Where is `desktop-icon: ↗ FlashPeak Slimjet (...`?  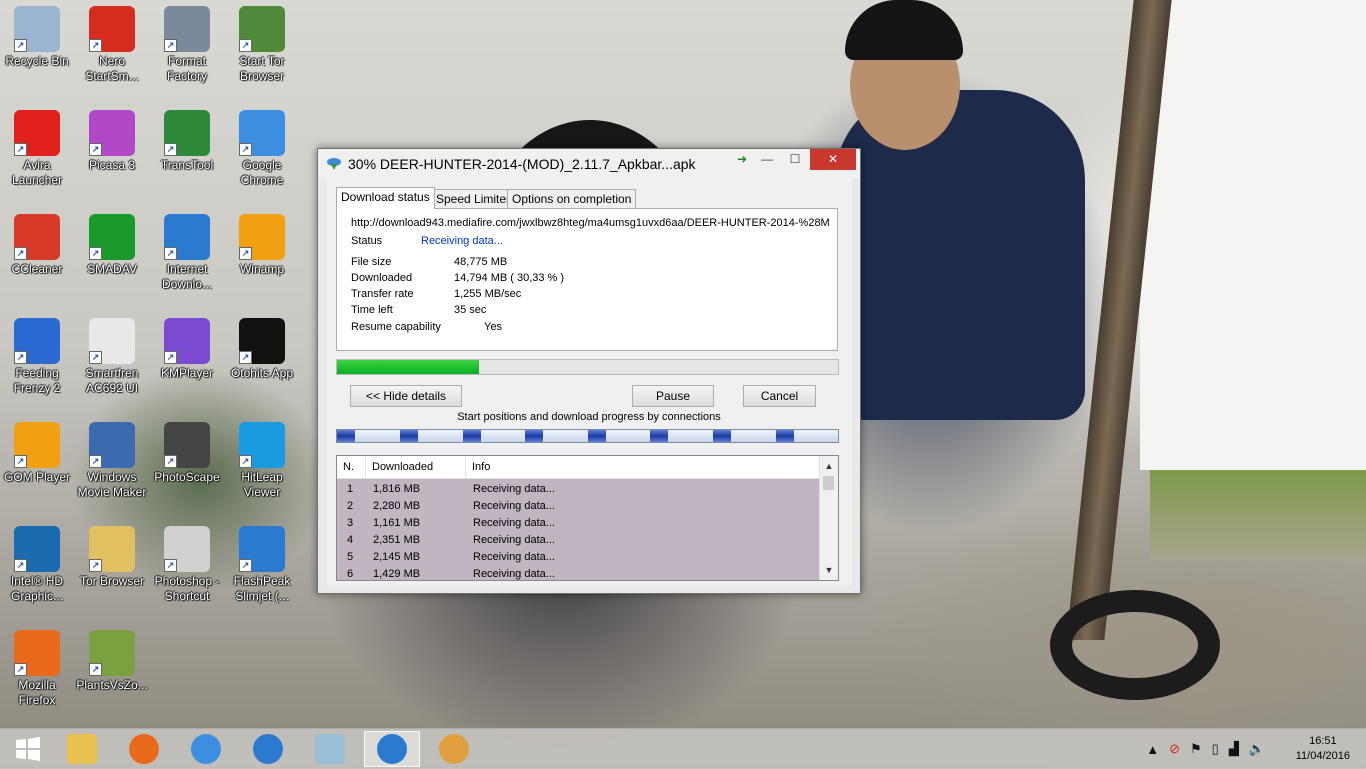 desktop-icon: ↗ FlashPeak Slimjet (... is located at coordinates (262, 565).